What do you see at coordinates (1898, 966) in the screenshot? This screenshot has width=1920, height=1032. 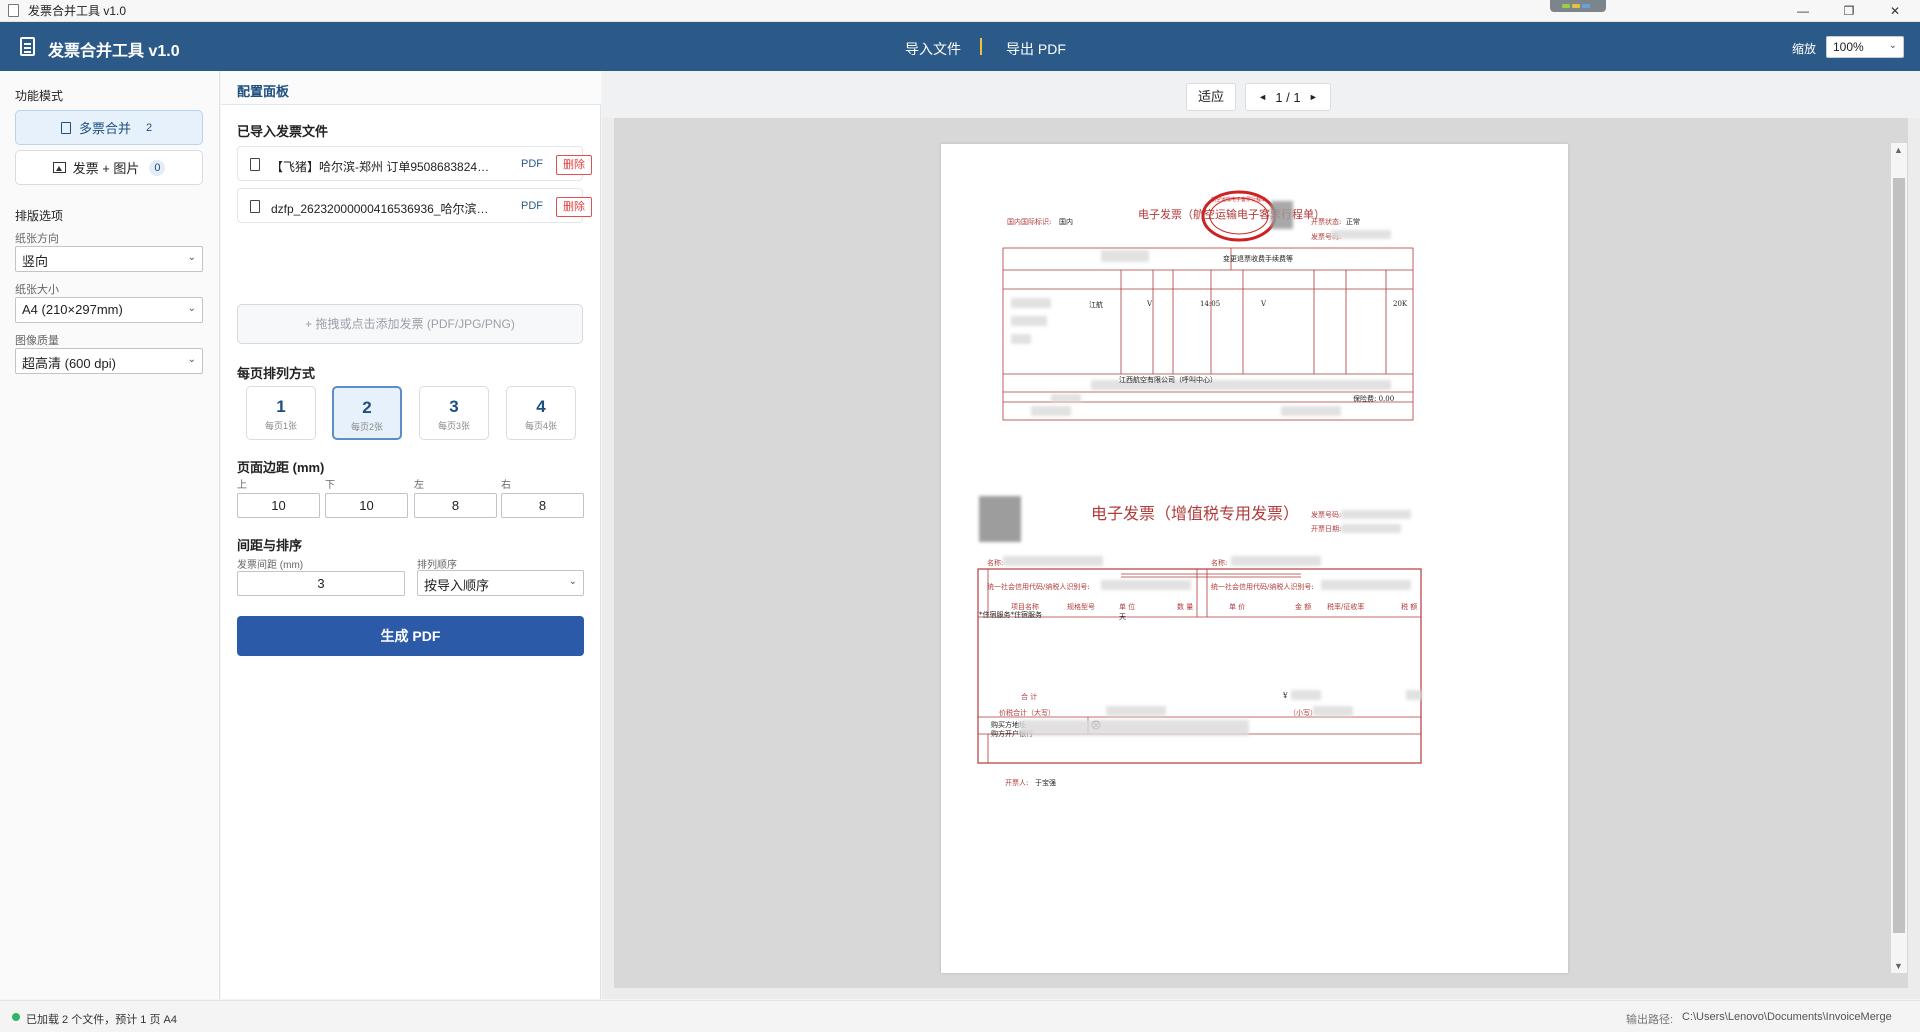 I see `scroll-down-arrow-icon: ▼` at bounding box center [1898, 966].